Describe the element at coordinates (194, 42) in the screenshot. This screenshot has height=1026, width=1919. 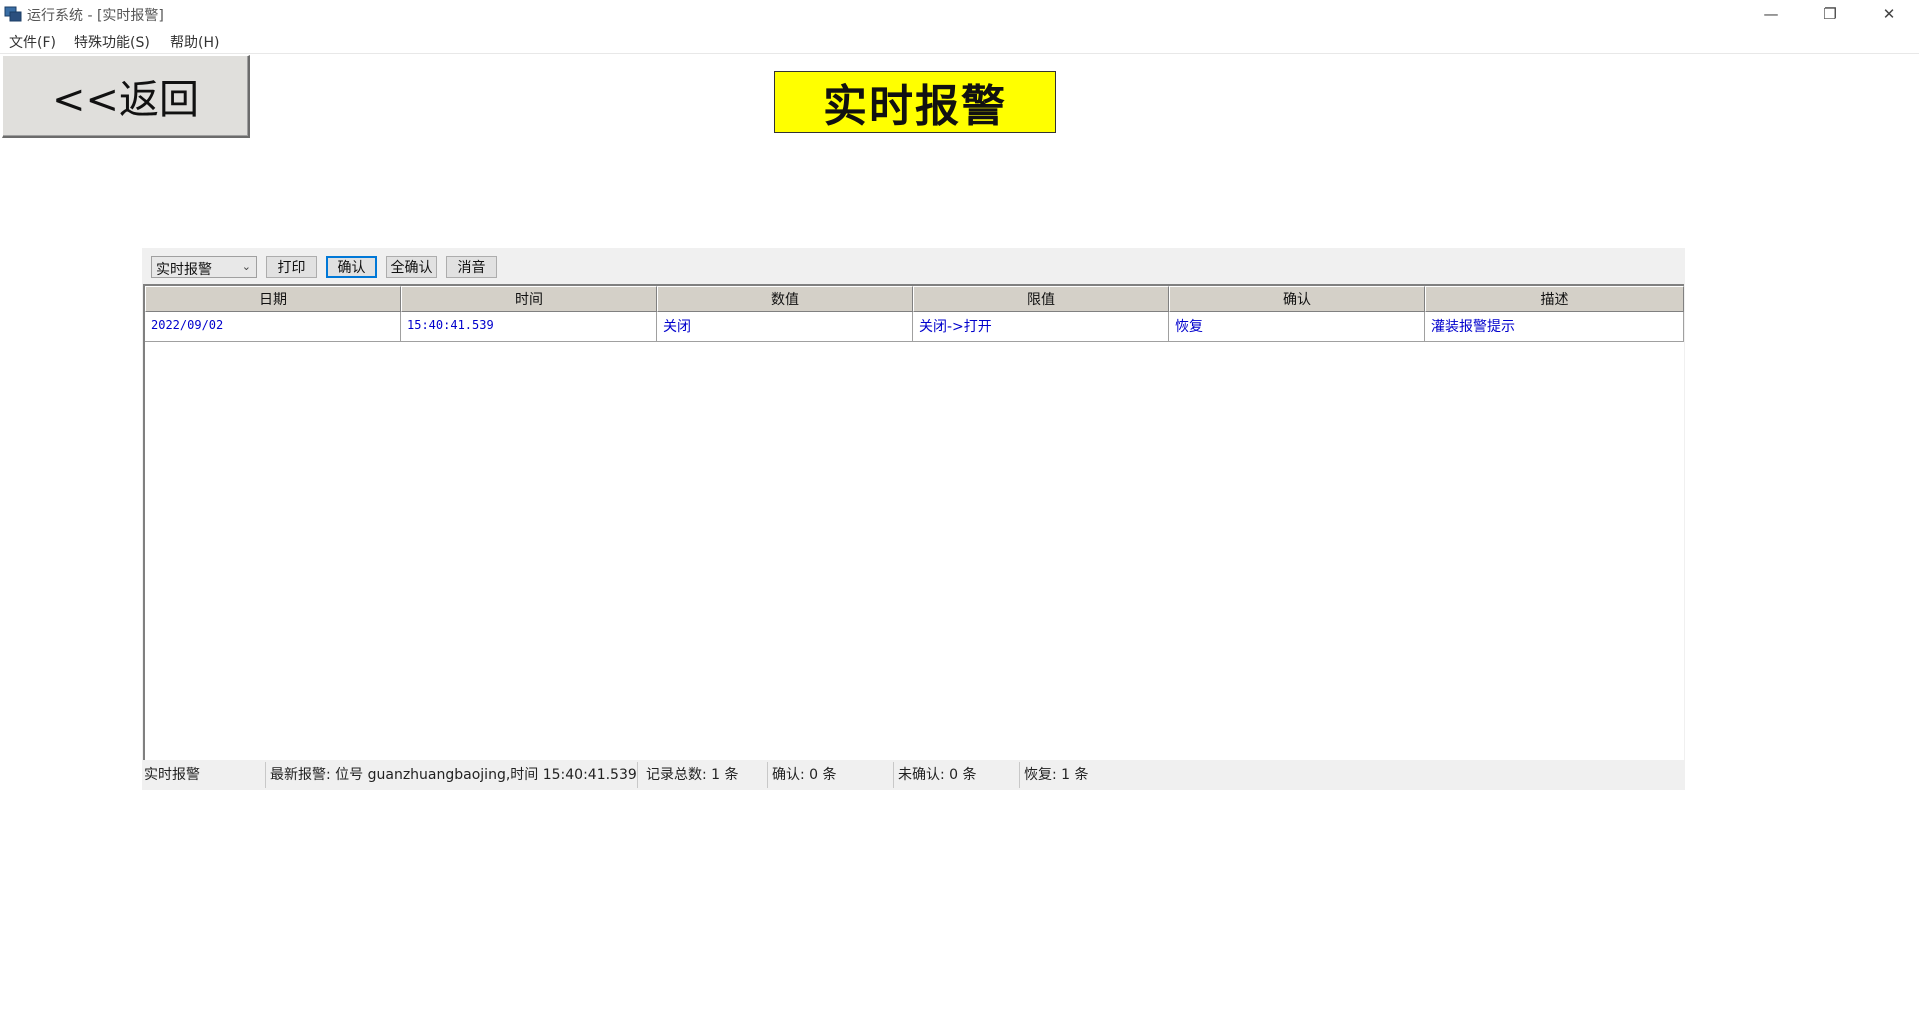
I see `menu-help: 帮助(H)` at that location.